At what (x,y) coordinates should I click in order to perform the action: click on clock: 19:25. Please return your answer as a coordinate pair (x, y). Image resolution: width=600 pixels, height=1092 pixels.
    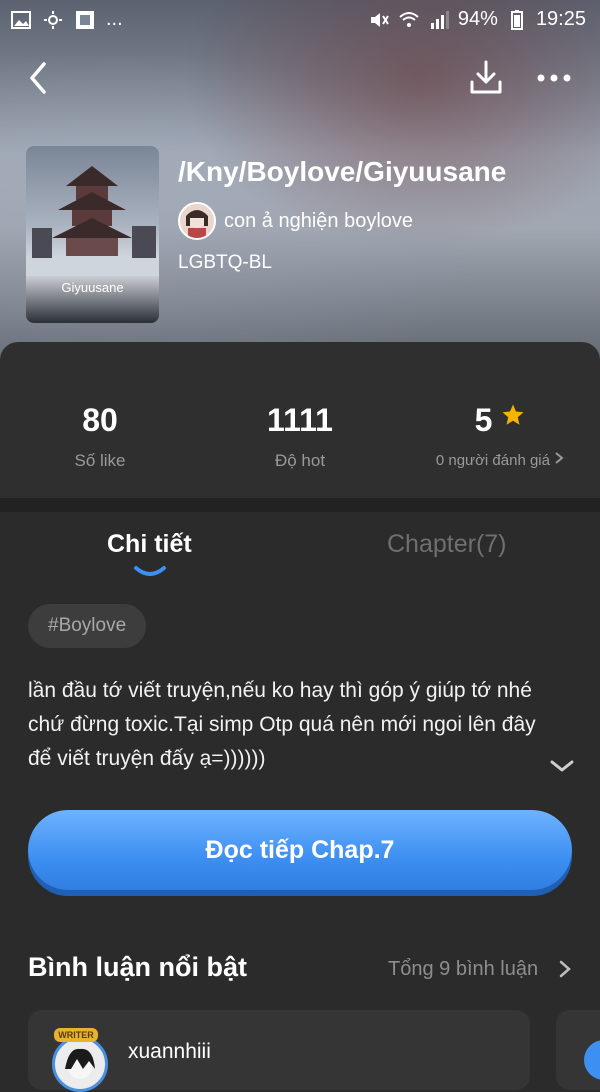
    Looking at the image, I should click on (560, 19).